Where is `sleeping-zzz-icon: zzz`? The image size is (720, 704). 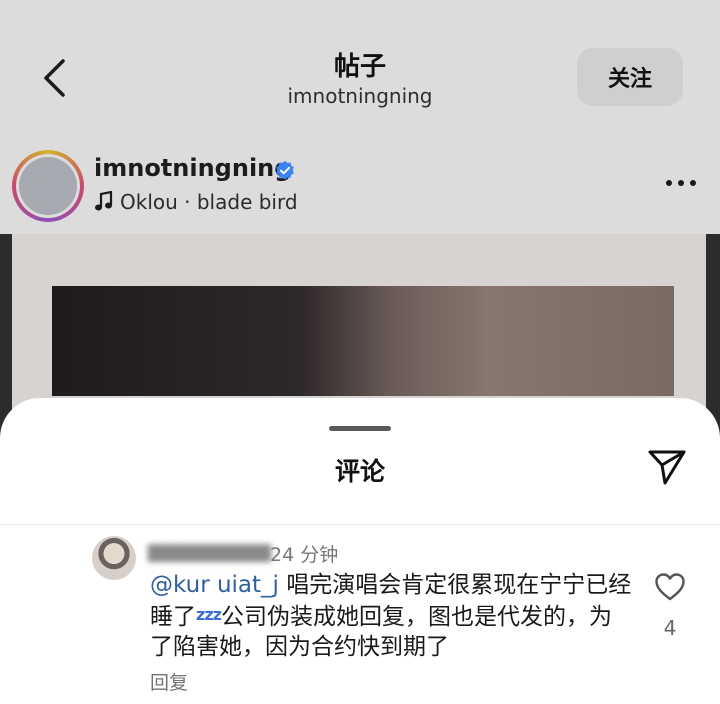 sleeping-zzz-icon: zzz is located at coordinates (209, 614).